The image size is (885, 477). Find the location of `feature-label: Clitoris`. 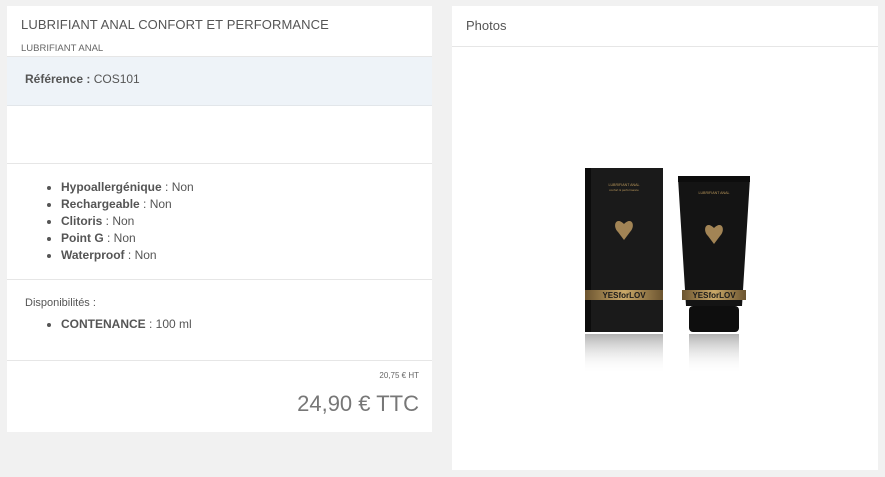

feature-label: Clitoris is located at coordinates (82, 221).